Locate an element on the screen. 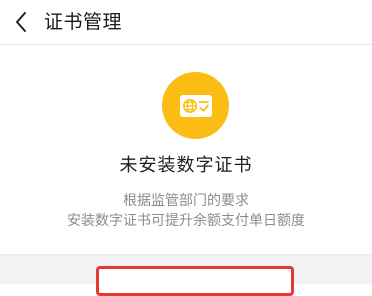 This screenshot has height=296, width=372. status-title: 未安装数字证书 is located at coordinates (186, 165).